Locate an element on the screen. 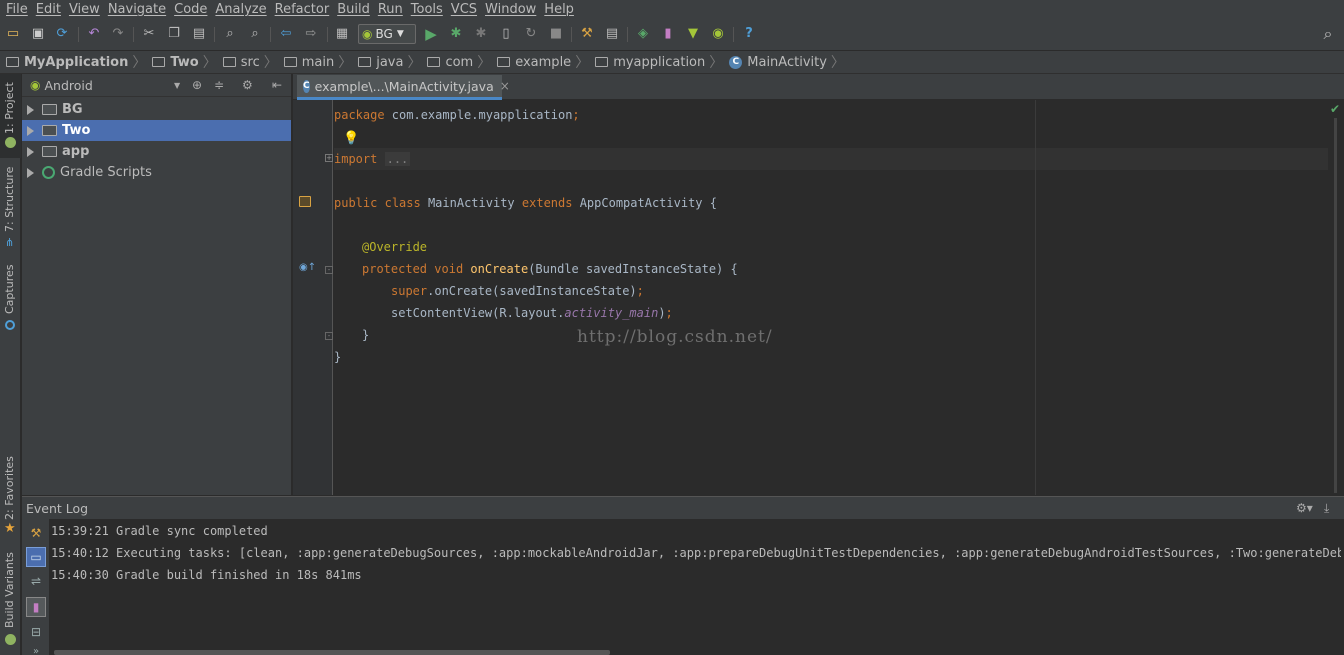  balloon-icon: ▭ is located at coordinates (36, 557).